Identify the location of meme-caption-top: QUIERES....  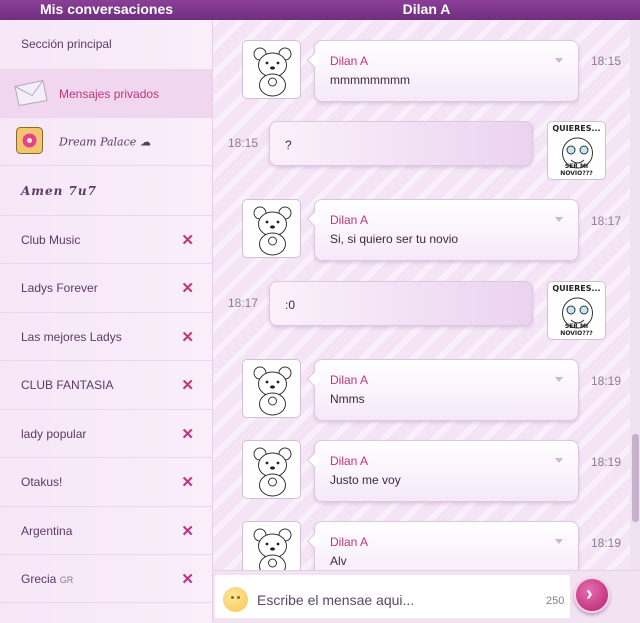
(576, 128).